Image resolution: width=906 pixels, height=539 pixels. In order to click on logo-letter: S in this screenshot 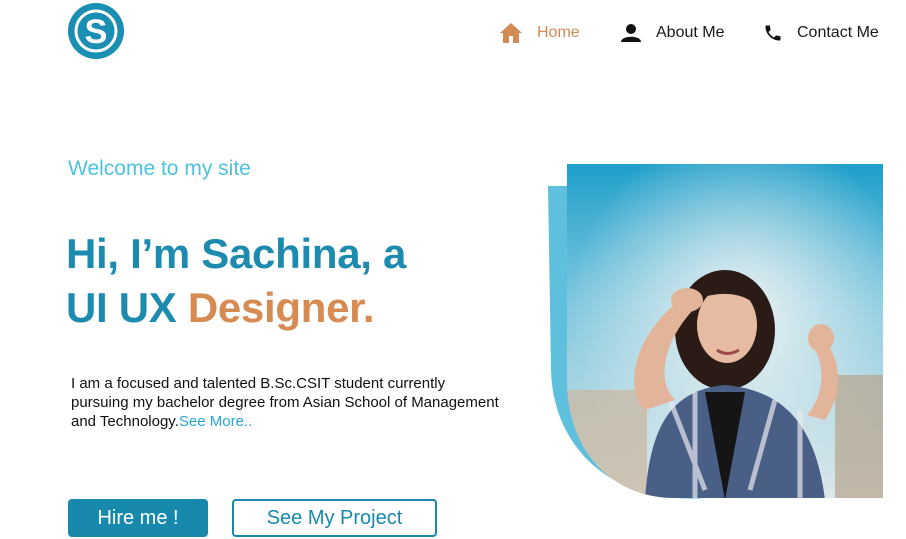, I will do `click(96, 32)`.